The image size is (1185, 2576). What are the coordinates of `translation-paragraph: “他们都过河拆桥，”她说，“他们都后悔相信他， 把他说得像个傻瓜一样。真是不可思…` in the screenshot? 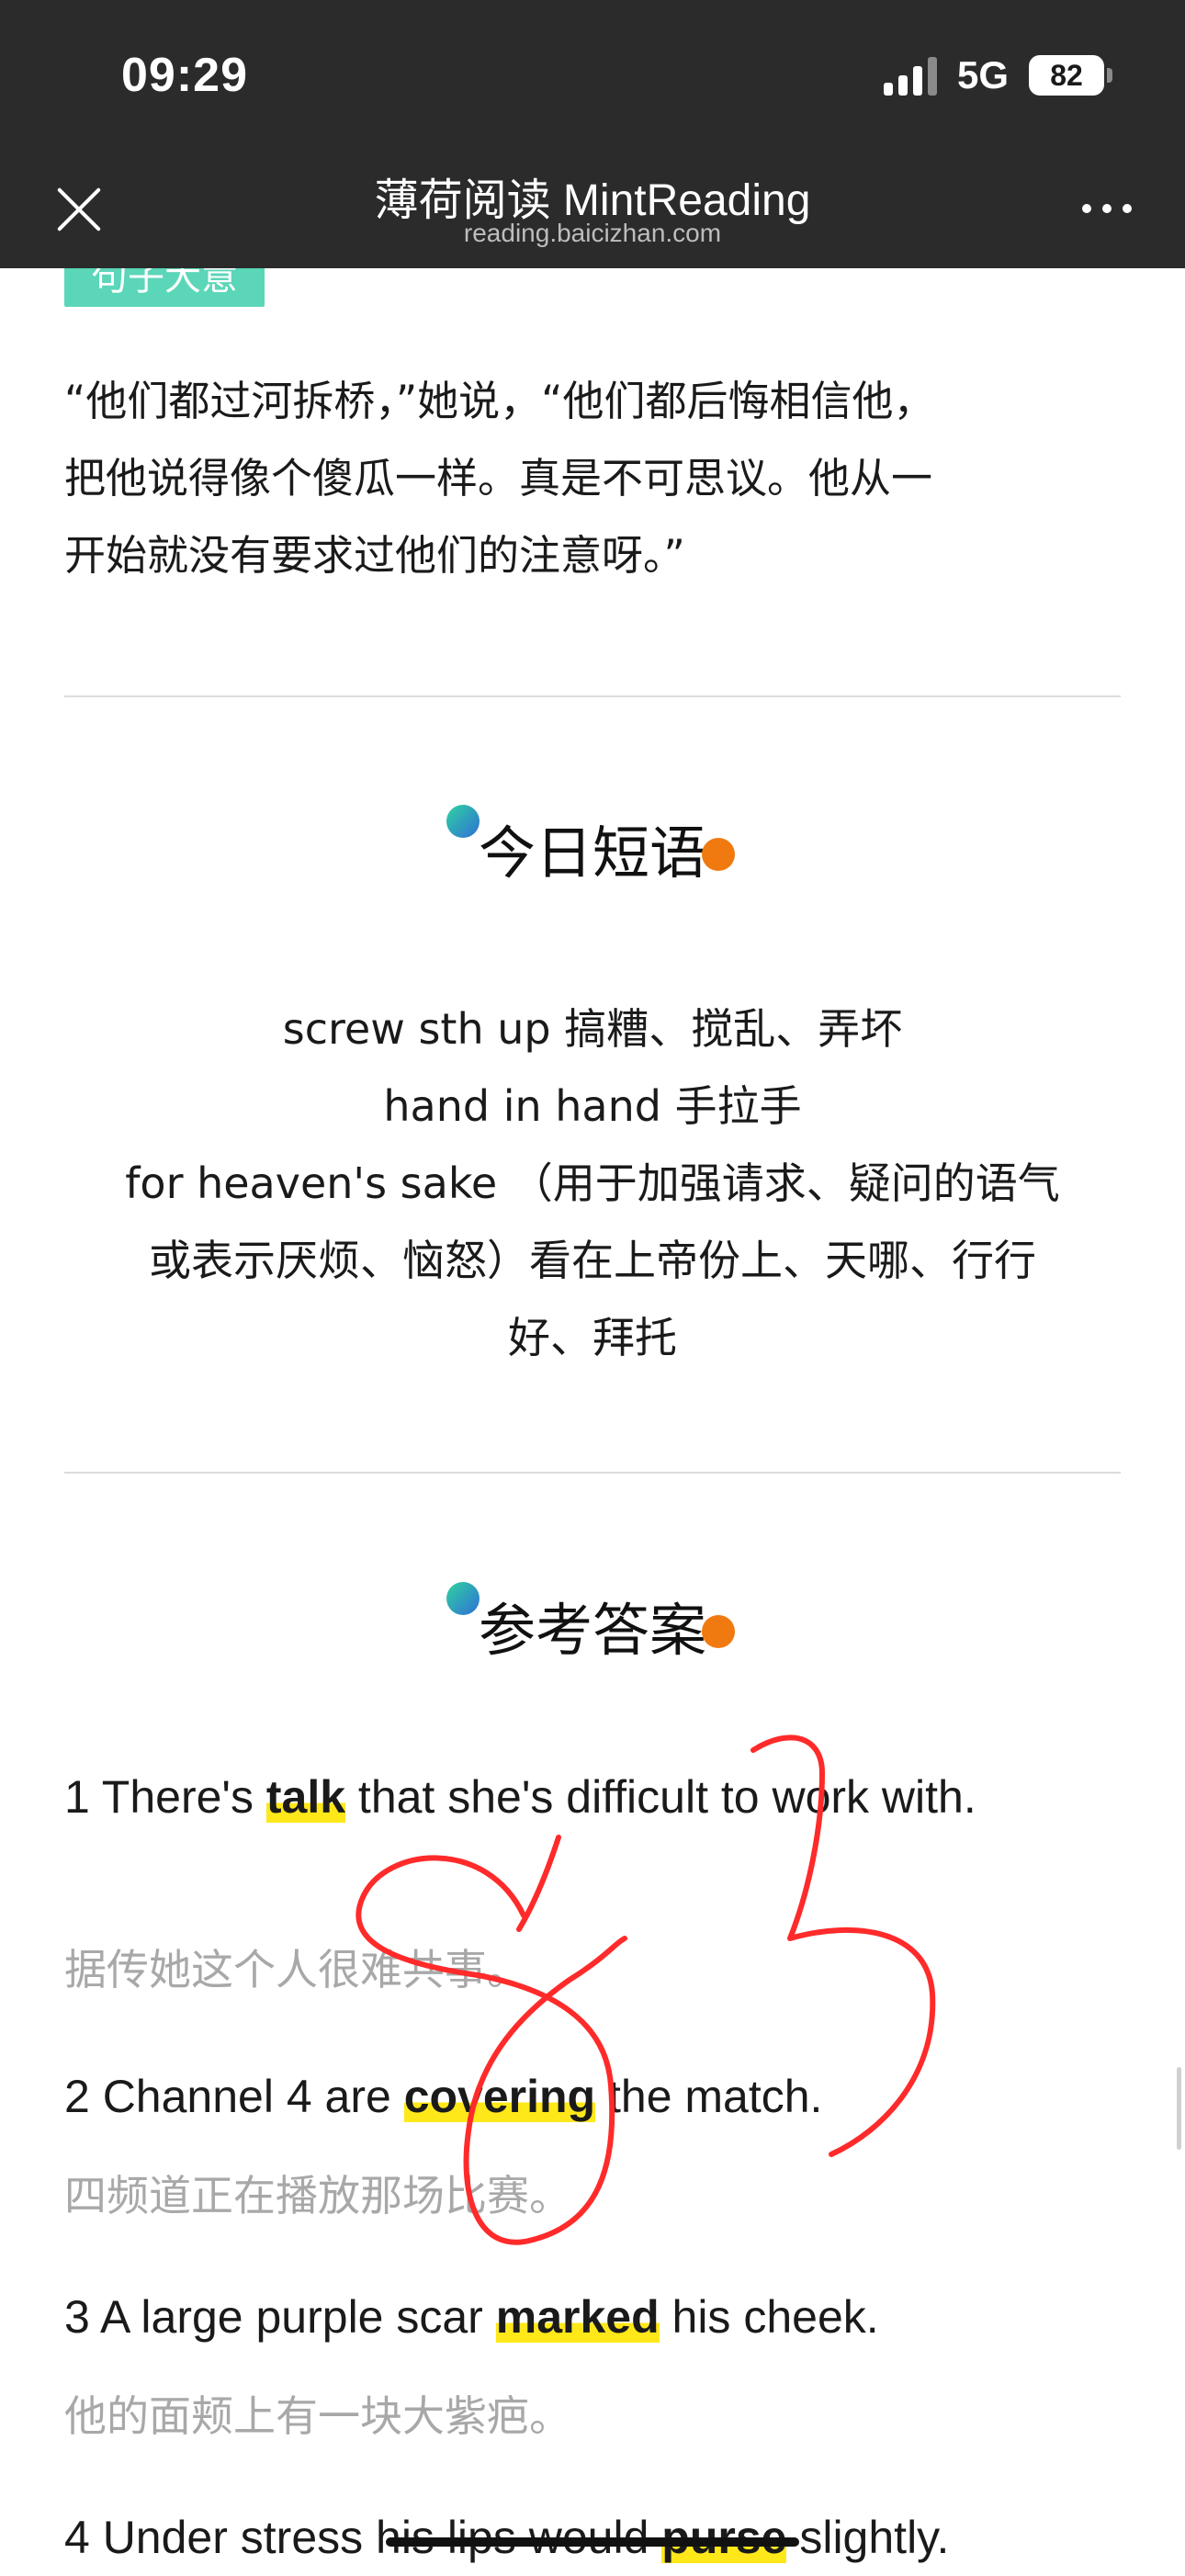 It's located at (592, 478).